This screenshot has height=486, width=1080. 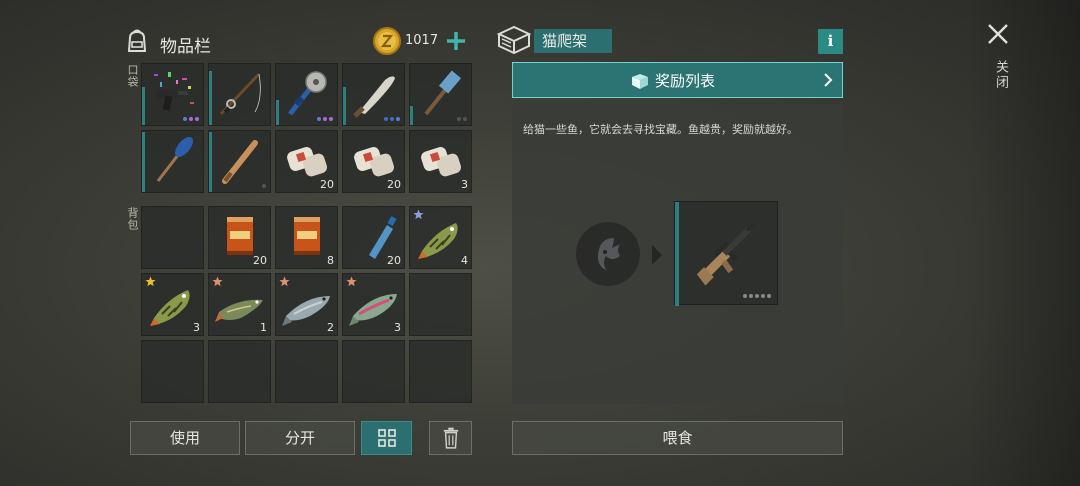 I want to click on baseball-bat-icon, so click(x=240, y=162).